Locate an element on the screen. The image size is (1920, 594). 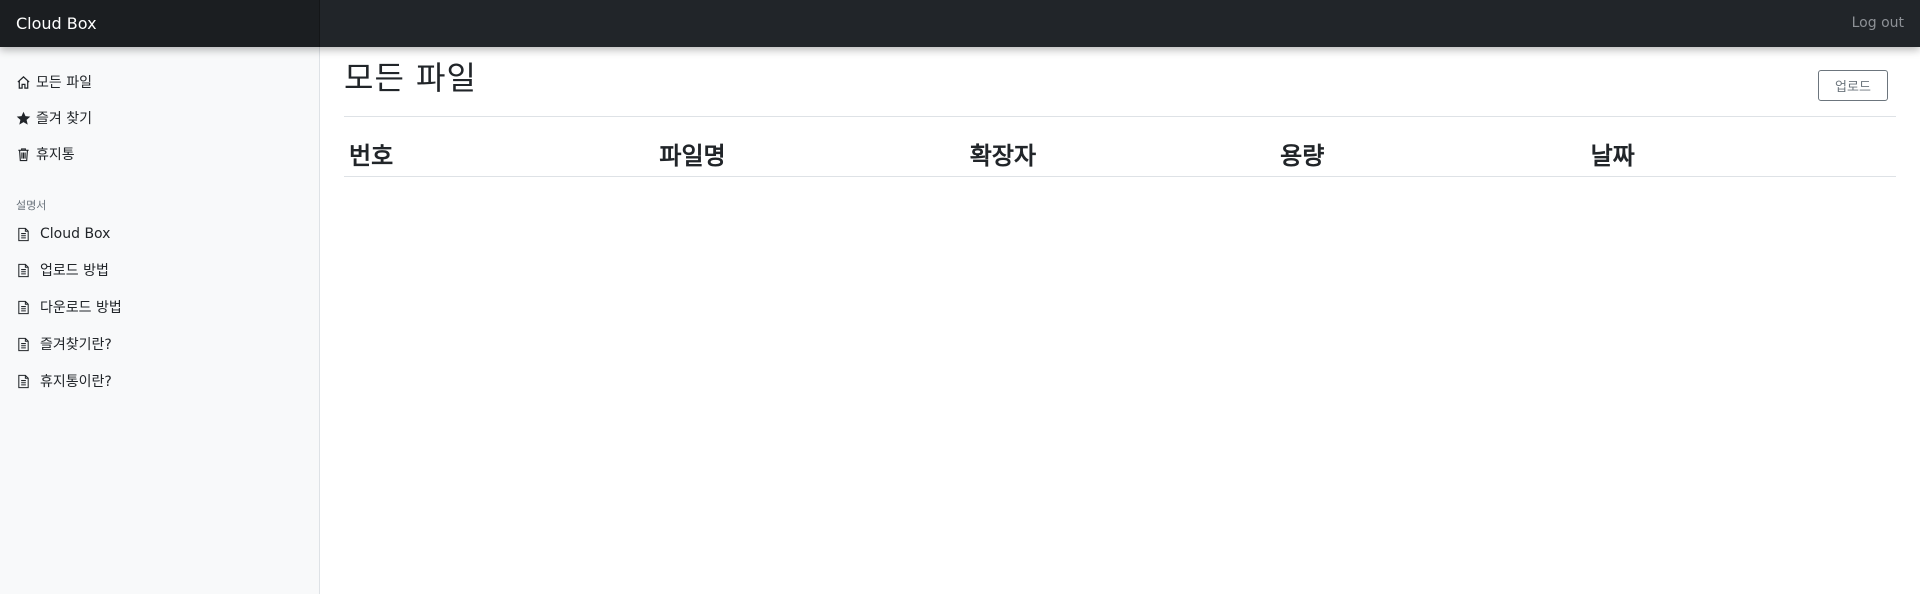
column-header-date: 날짜 is located at coordinates (1740, 154).